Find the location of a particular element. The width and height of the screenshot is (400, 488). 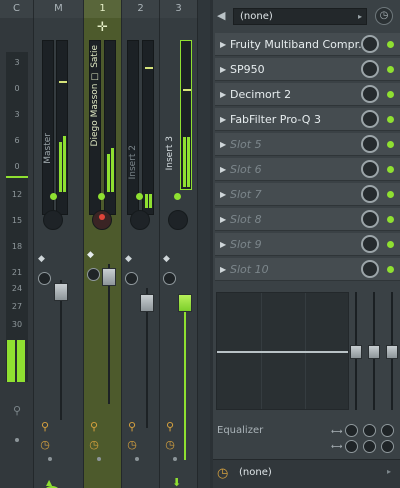

chevron-right-icon: ▸ is located at coordinates (389, 471).